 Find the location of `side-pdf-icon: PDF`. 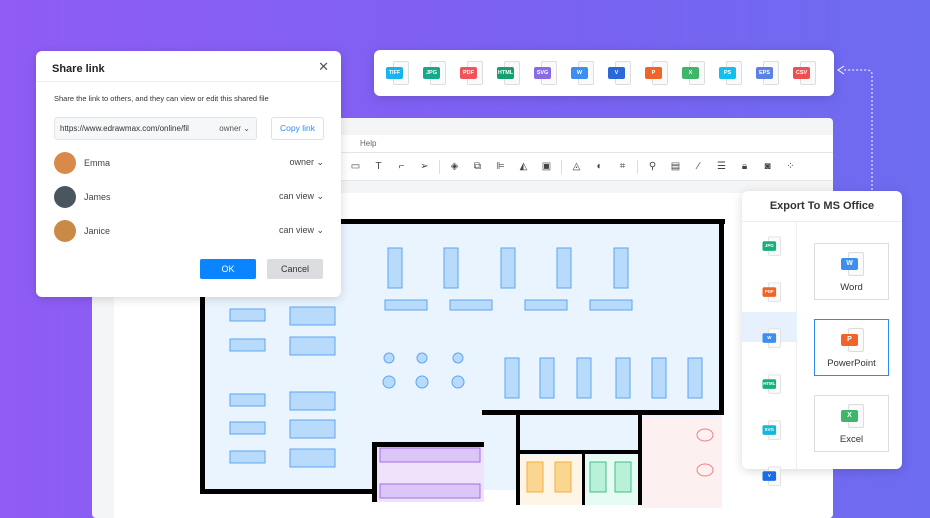

side-pdf-icon: PDF is located at coordinates (772, 292).